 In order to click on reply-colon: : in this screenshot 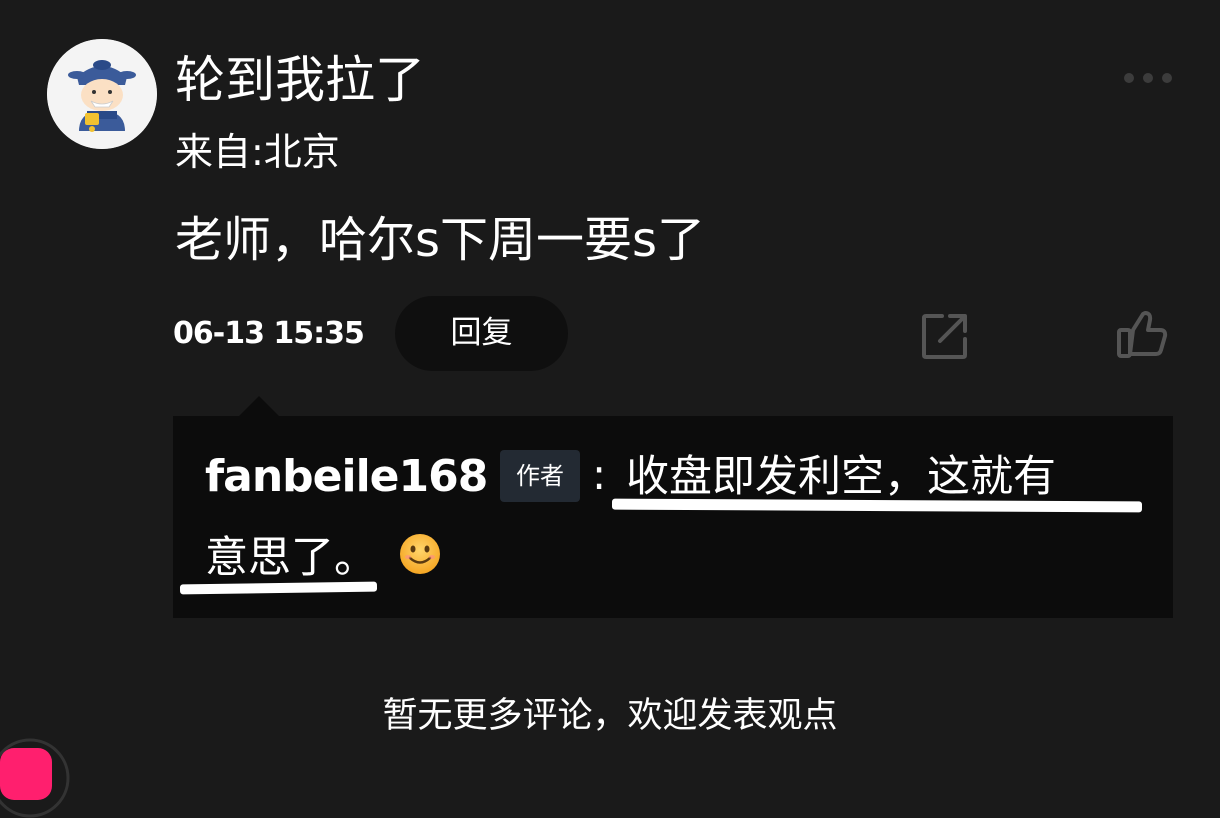, I will do `click(599, 474)`.